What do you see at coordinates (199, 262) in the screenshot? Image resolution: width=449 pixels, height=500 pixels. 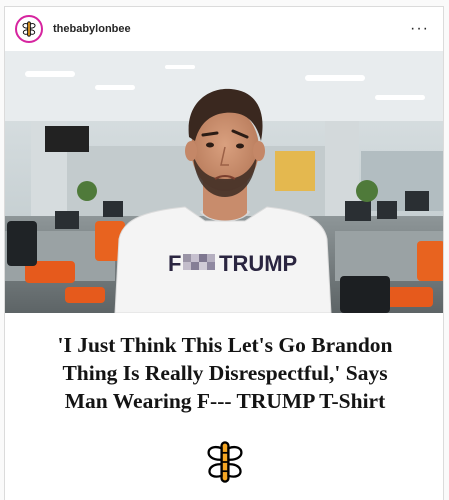 I see `censor-pixel-block` at bounding box center [199, 262].